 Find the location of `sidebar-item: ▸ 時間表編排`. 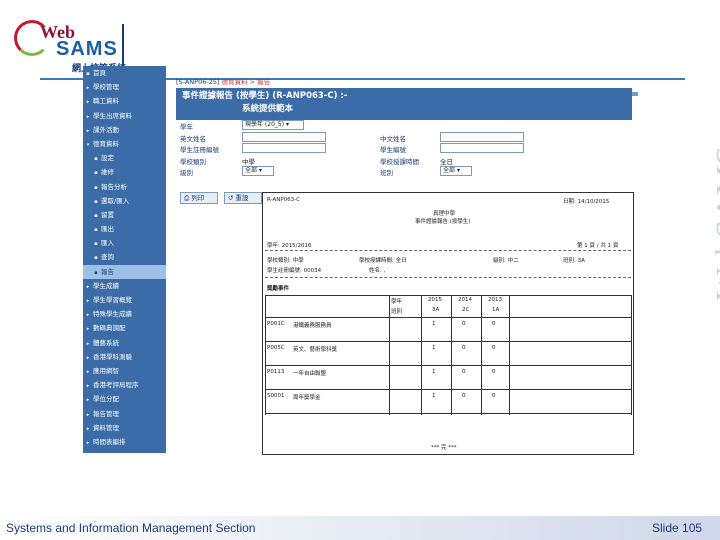

sidebar-item: ▸ 時間表編排 is located at coordinates (124, 442).